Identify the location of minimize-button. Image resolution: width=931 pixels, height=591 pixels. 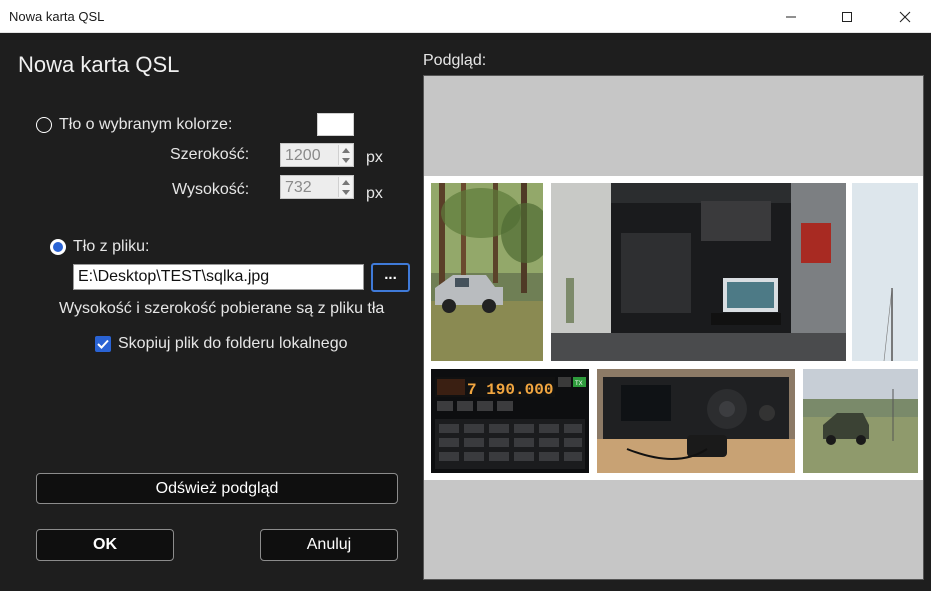
(791, 16).